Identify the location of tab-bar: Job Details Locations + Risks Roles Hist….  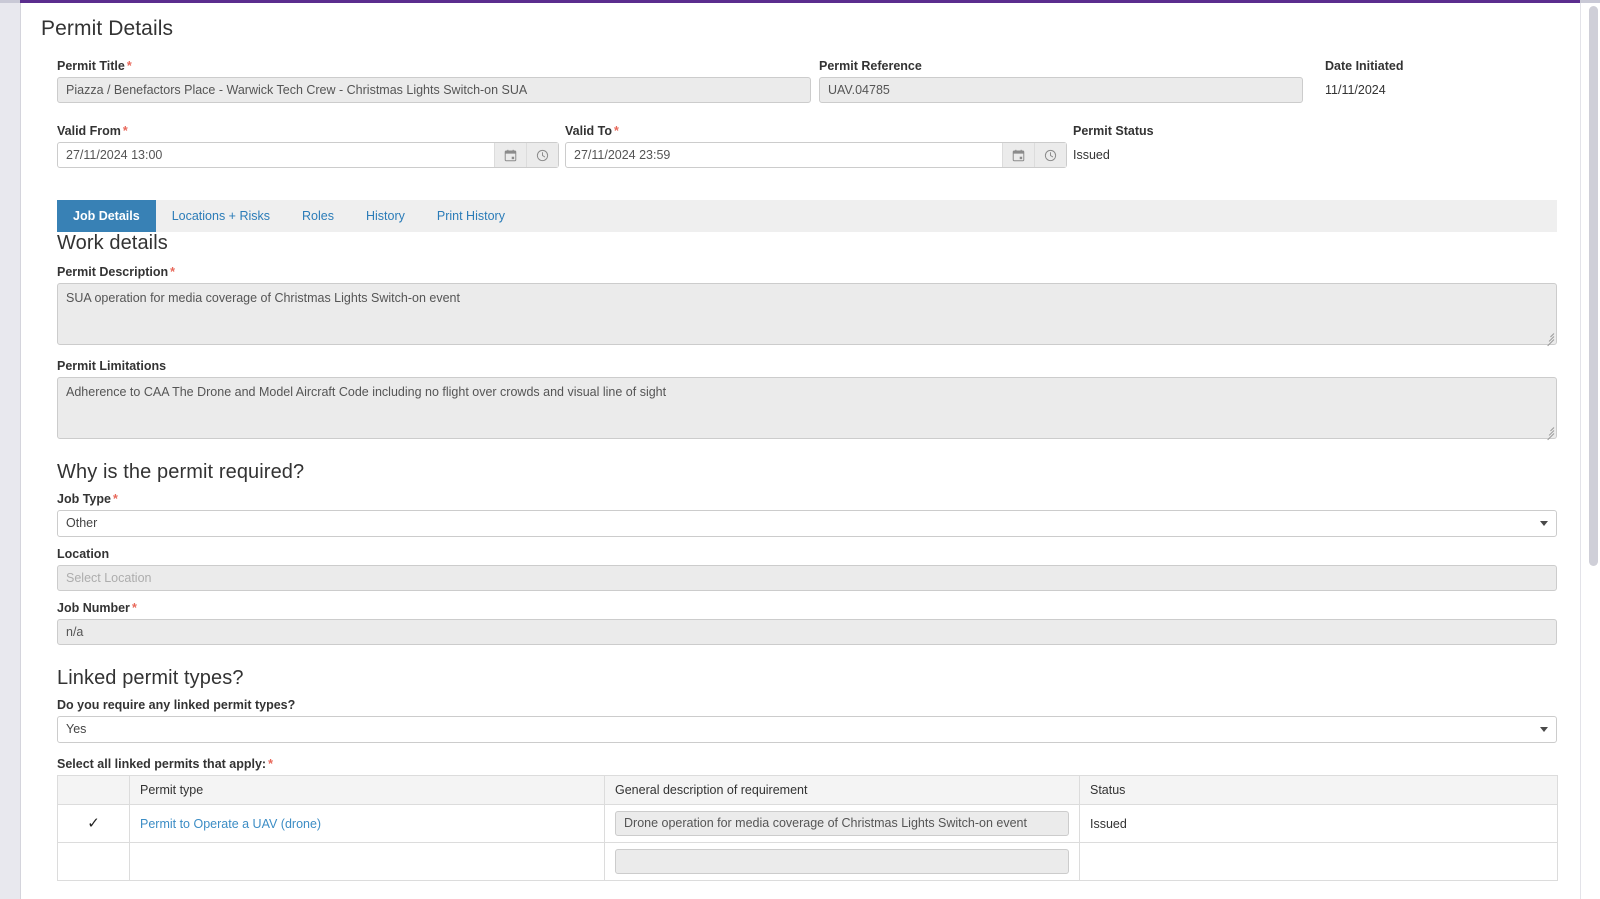
(807, 216).